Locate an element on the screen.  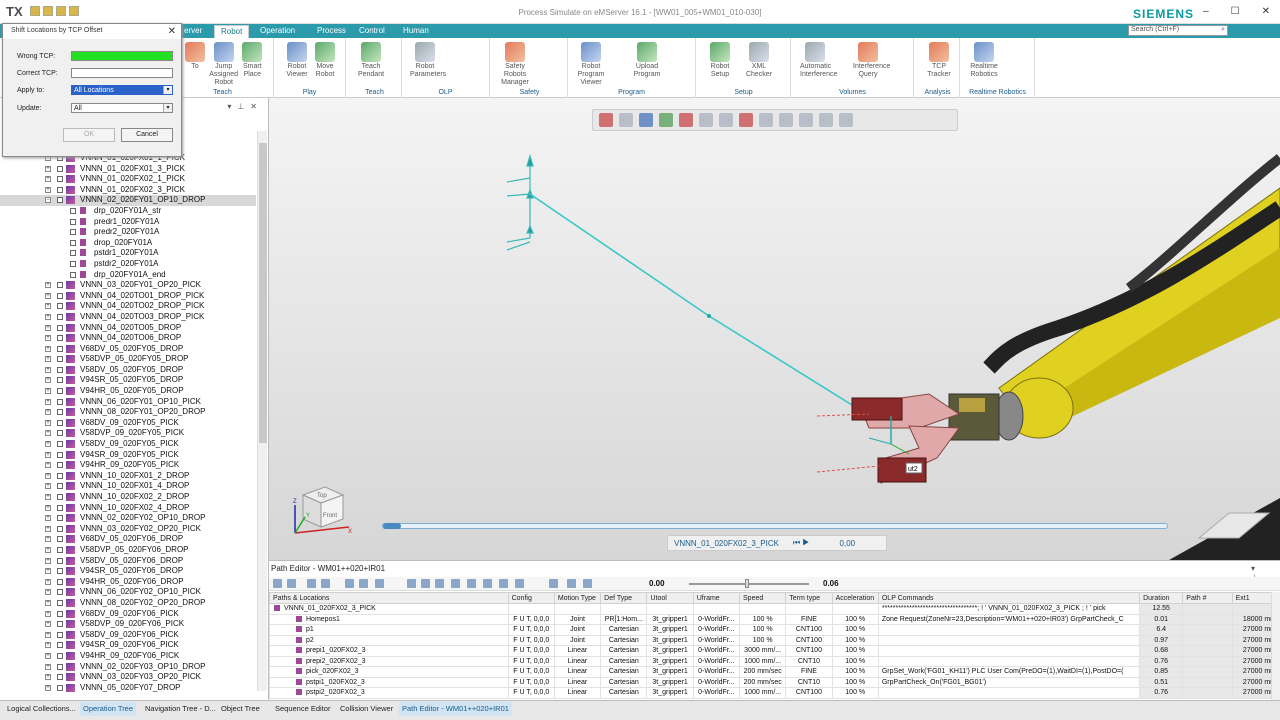
cell-name: pstpi2_020FX02_3 is located at coordinates (389, 693).